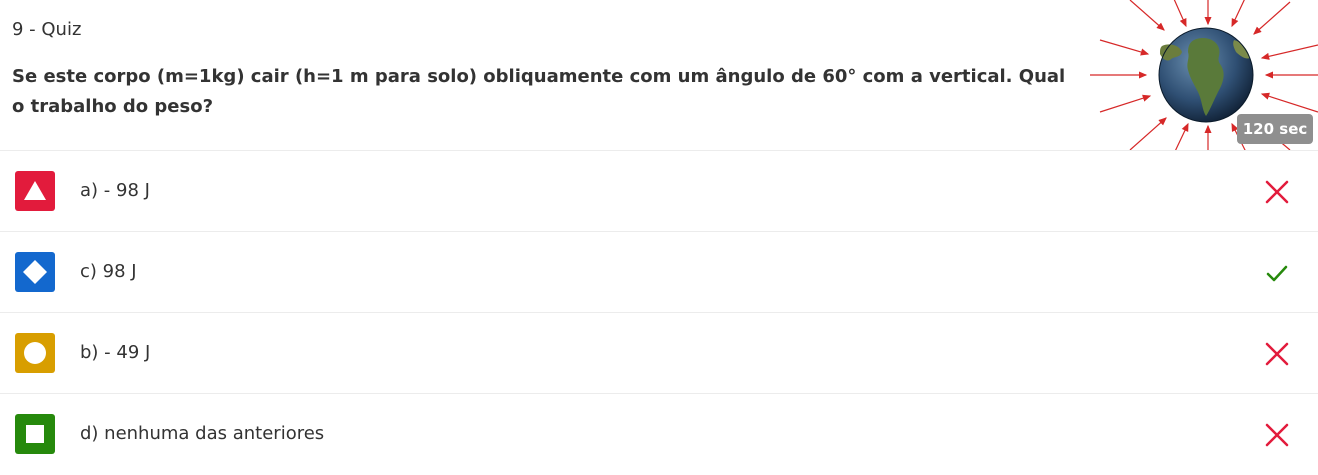 The height and width of the screenshot is (475, 1318). Describe the element at coordinates (35, 434) in the screenshot. I see `square-icon` at that location.